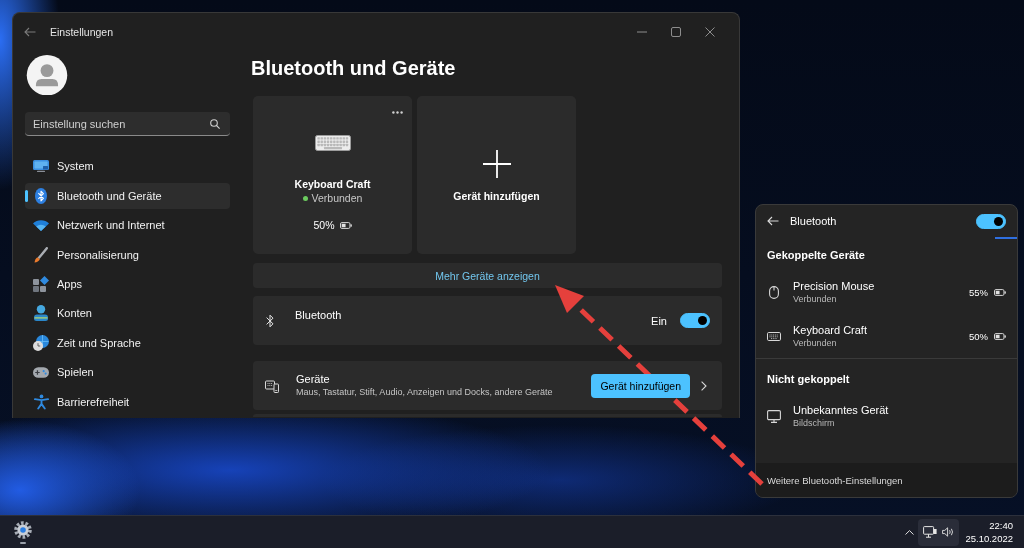  Describe the element at coordinates (424, 392) in the screenshot. I see `setting-description: Maus, Tastatur, Stift, Audio, Anzeigen und Docks, andere Geräte` at that location.